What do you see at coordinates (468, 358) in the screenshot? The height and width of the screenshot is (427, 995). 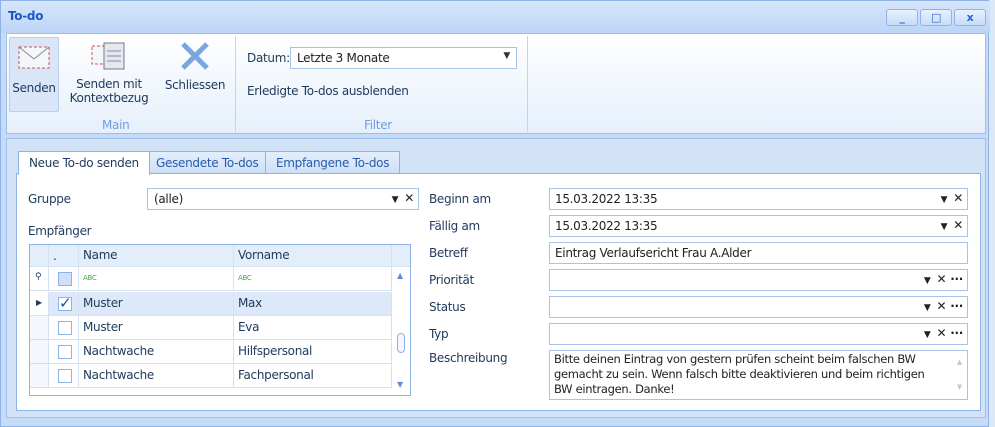 I see `beschreibung-label: Beschreibung` at bounding box center [468, 358].